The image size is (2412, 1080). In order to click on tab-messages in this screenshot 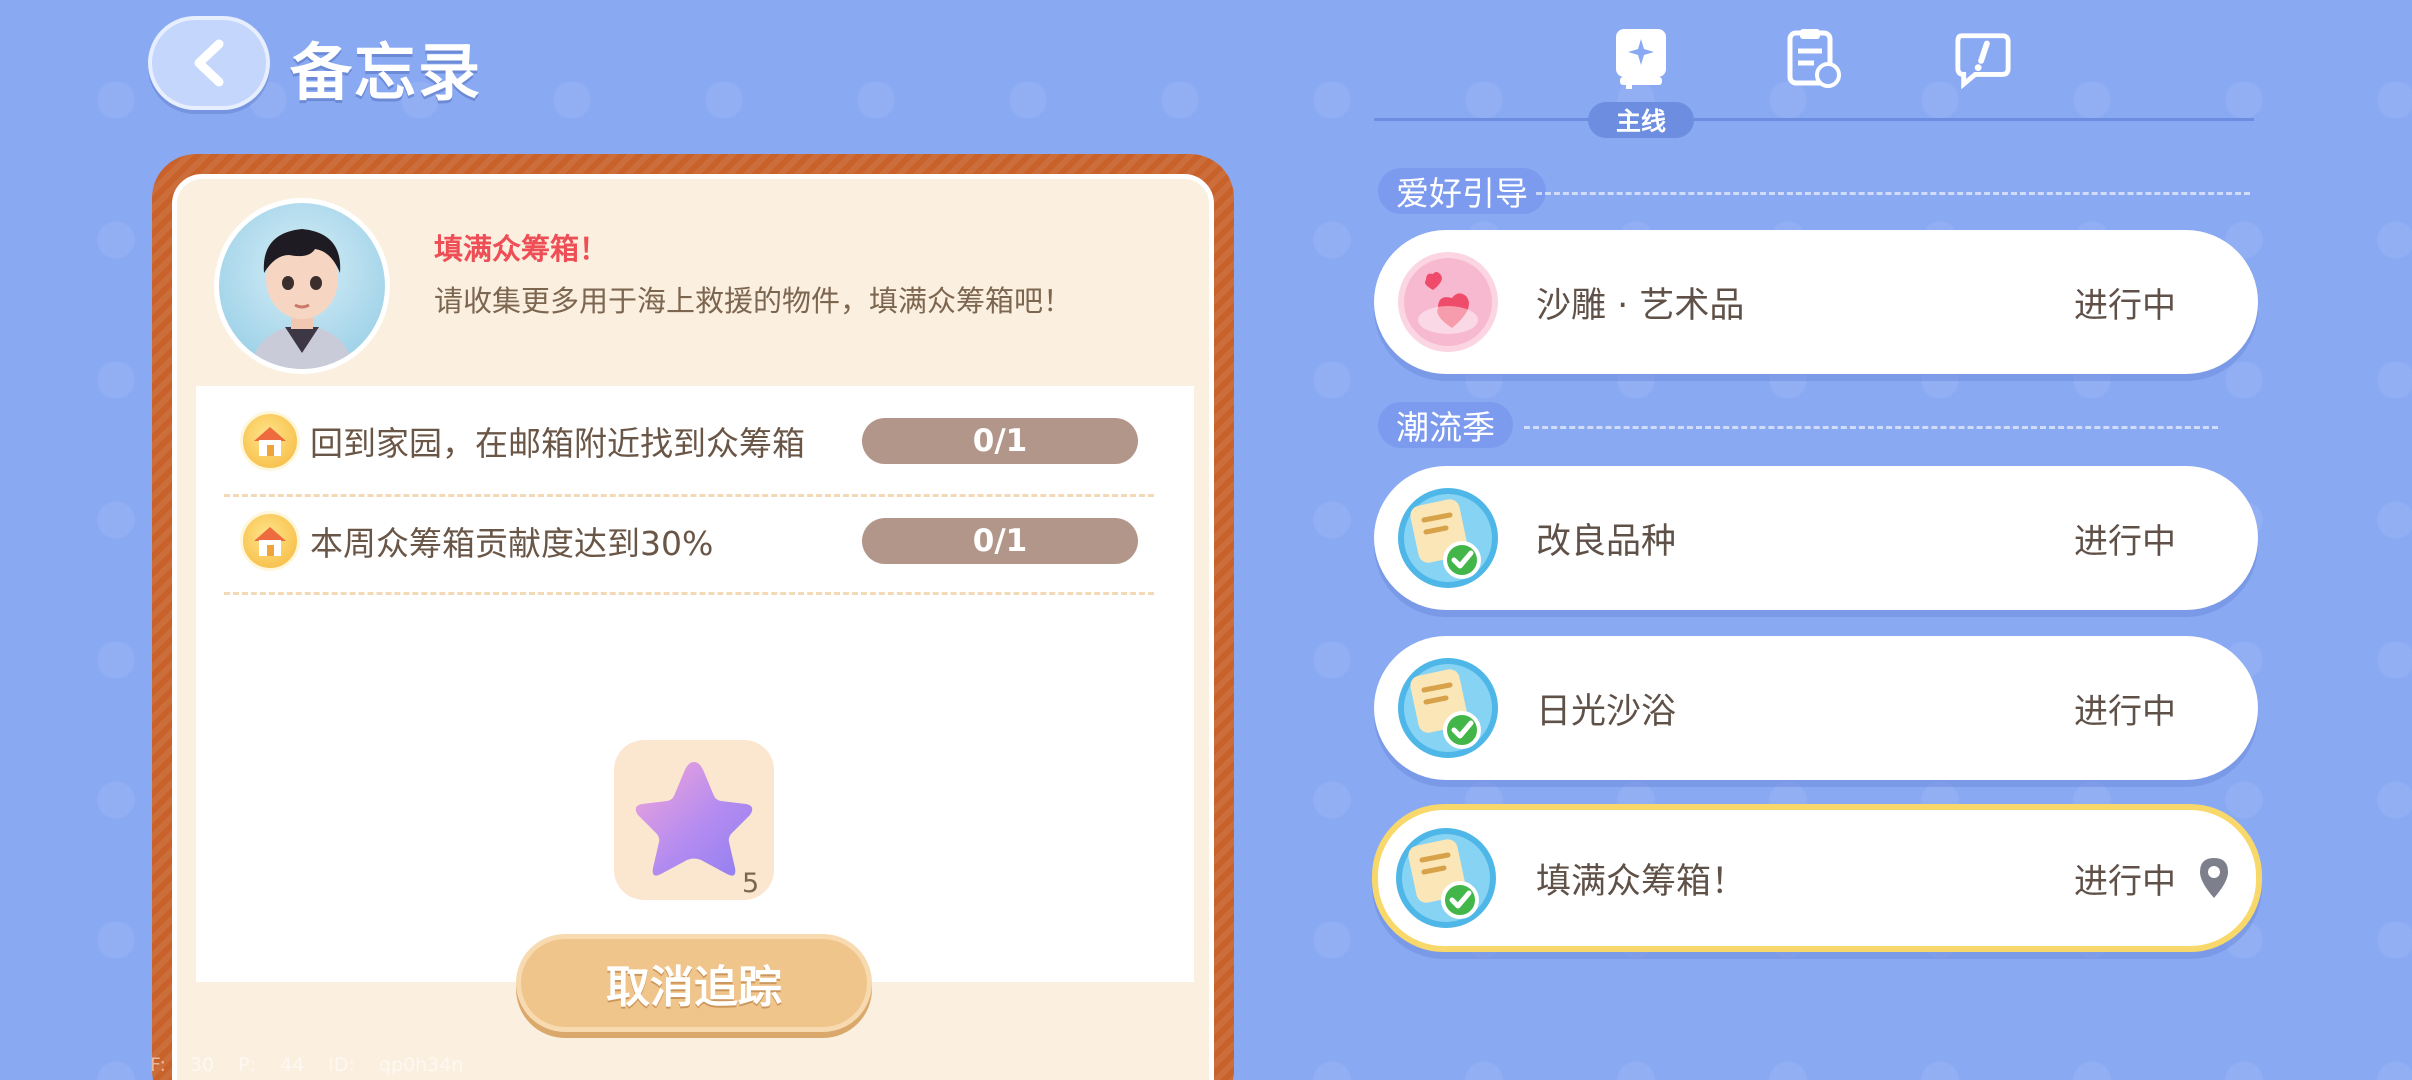, I will do `click(1983, 58)`.